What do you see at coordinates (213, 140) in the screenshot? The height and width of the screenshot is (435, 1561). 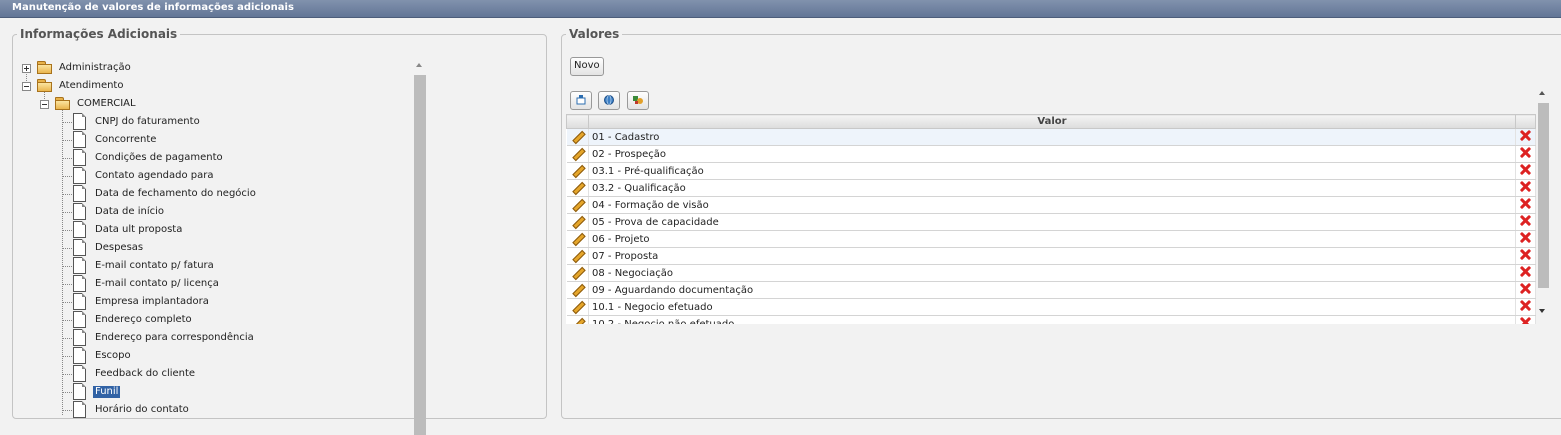 I see `tree-item: Concorrente` at bounding box center [213, 140].